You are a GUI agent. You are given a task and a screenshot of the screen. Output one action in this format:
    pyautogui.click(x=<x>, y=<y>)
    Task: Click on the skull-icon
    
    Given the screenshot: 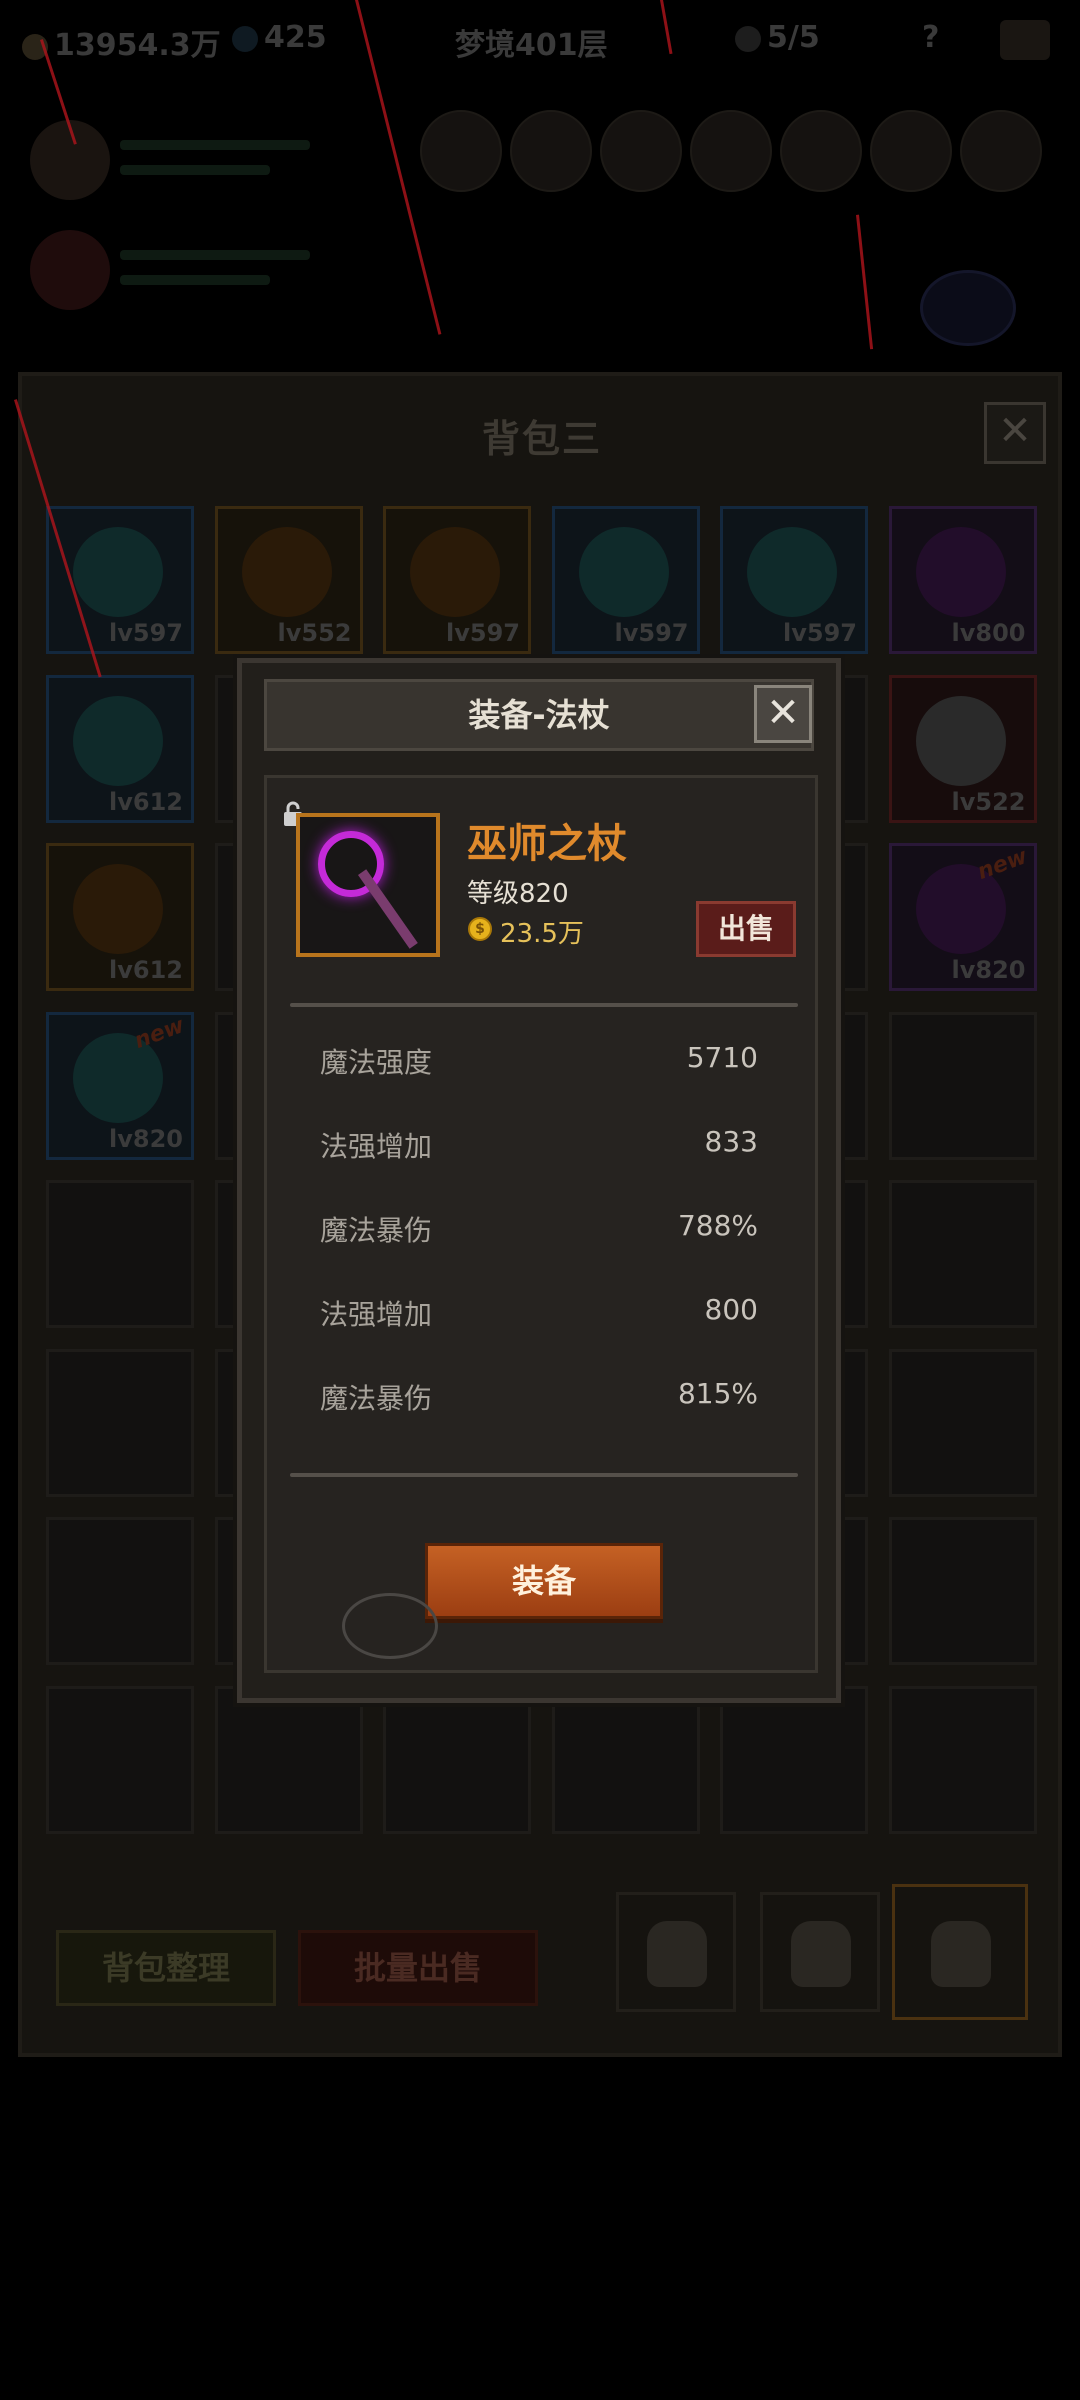 What is the action you would take?
    pyautogui.click(x=748, y=38)
    